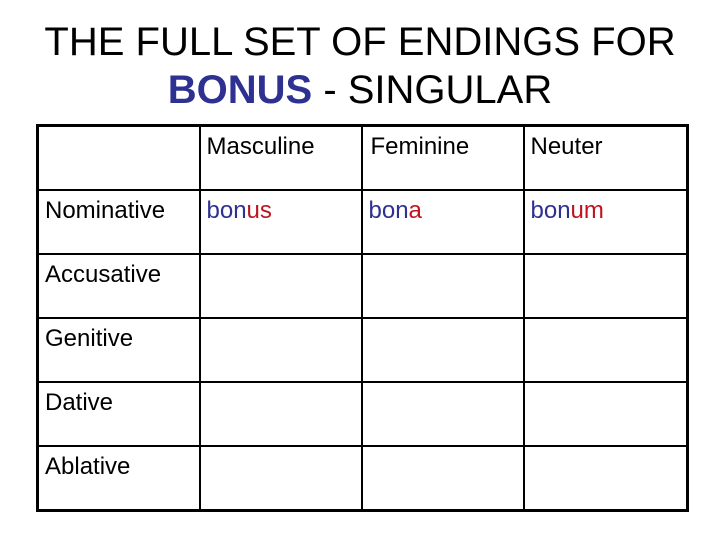  I want to click on title-line-2: BONUS - SINGULAR, so click(360, 90).